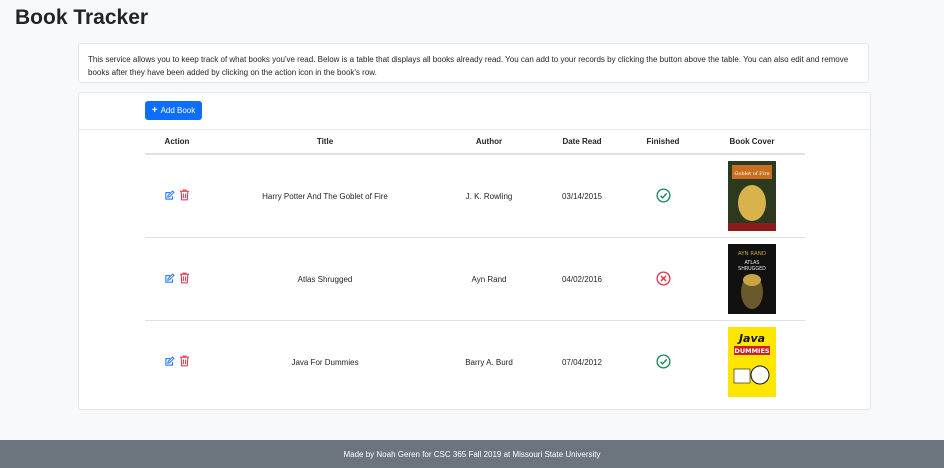  Describe the element at coordinates (489, 196) in the screenshot. I see `cell-author: J. K. Rowling` at that location.